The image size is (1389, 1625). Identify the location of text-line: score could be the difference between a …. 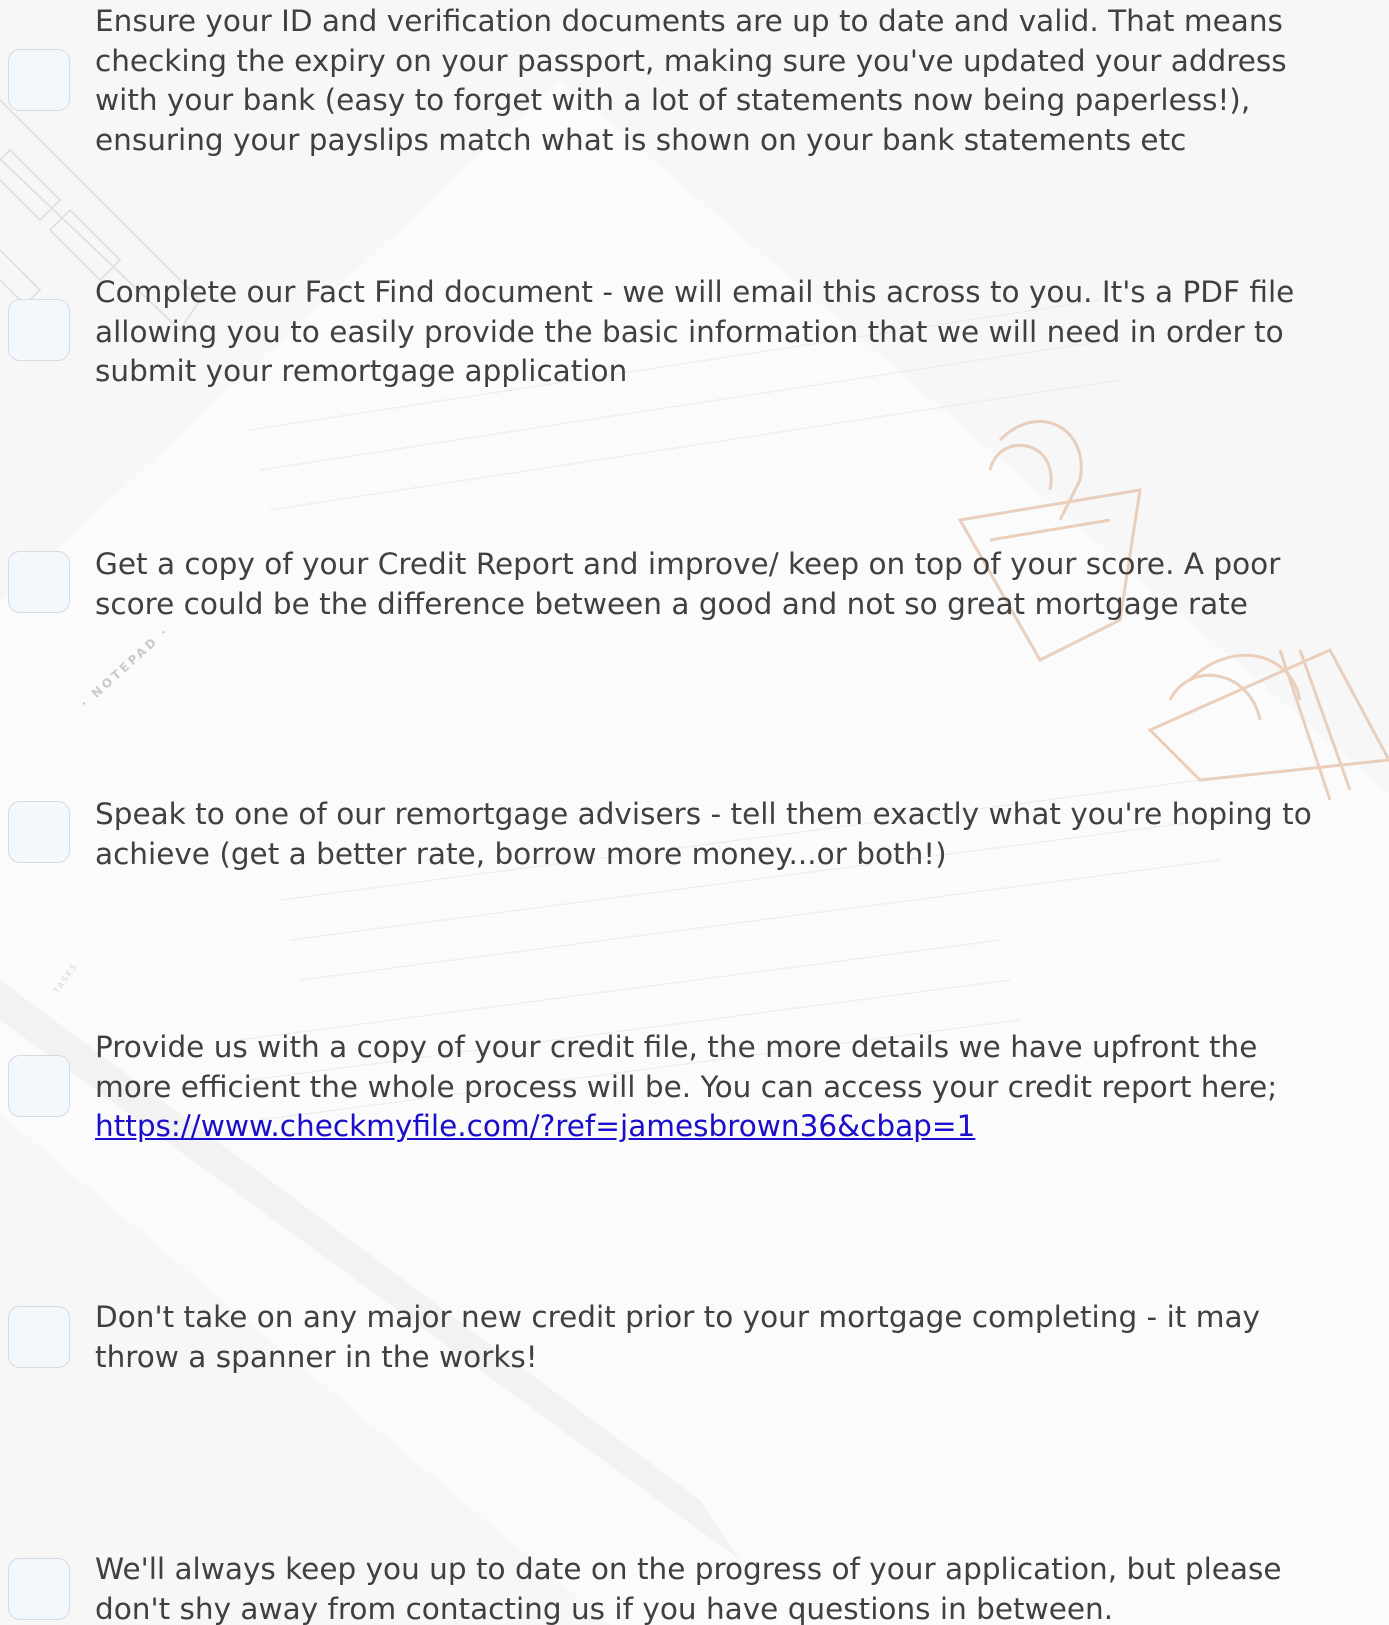
(671, 603).